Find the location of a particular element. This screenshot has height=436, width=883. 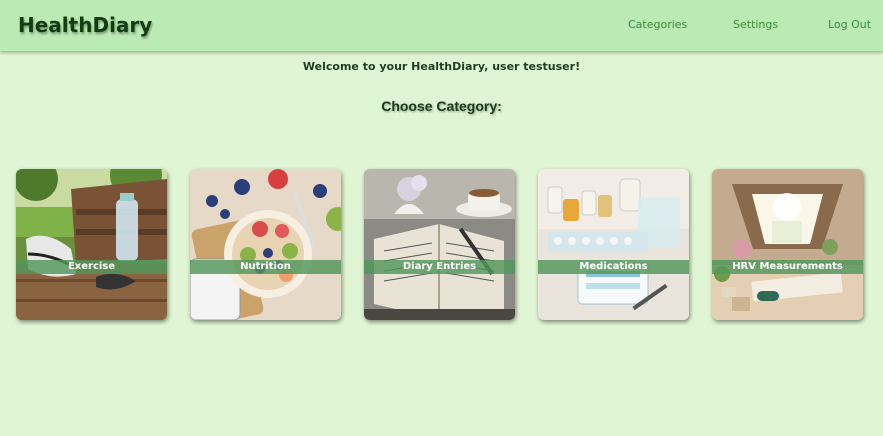

exercise-photo is located at coordinates (91, 244).